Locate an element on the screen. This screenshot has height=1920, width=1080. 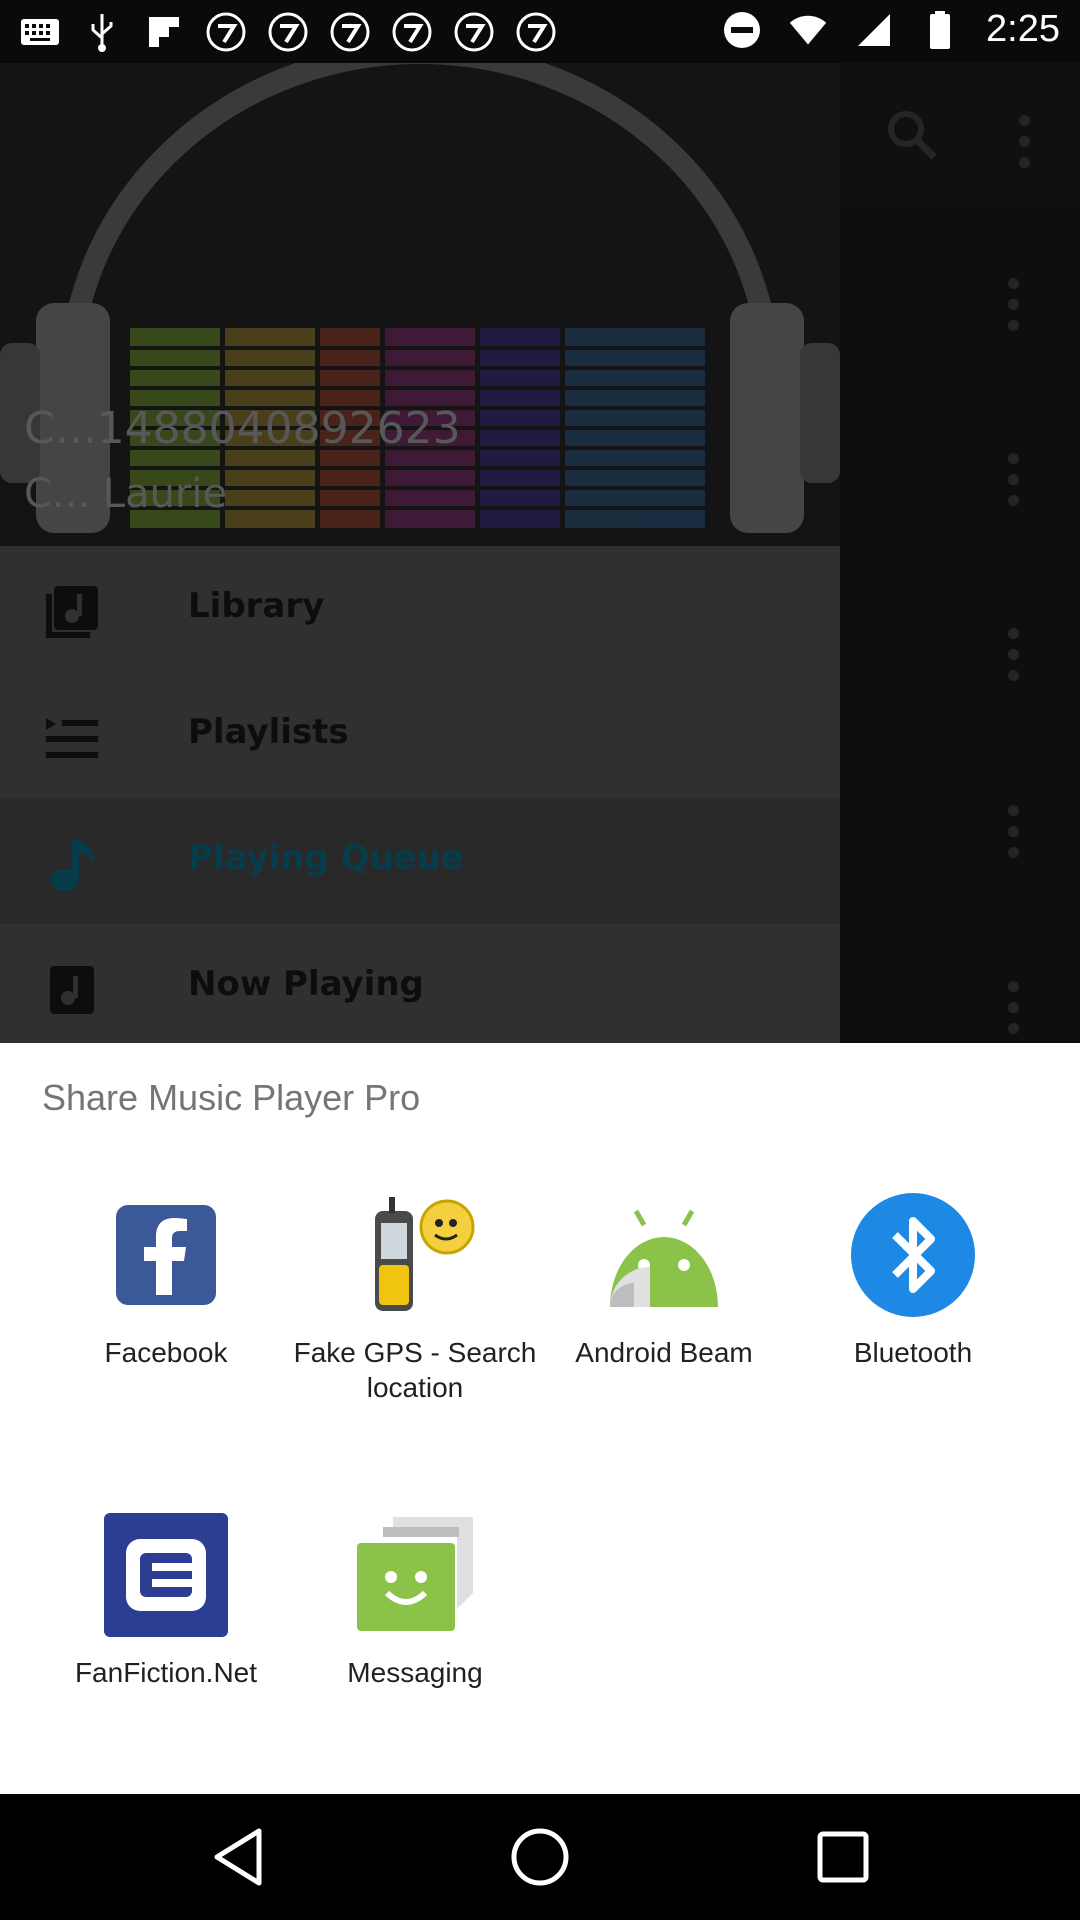
home-icon is located at coordinates (540, 1857).